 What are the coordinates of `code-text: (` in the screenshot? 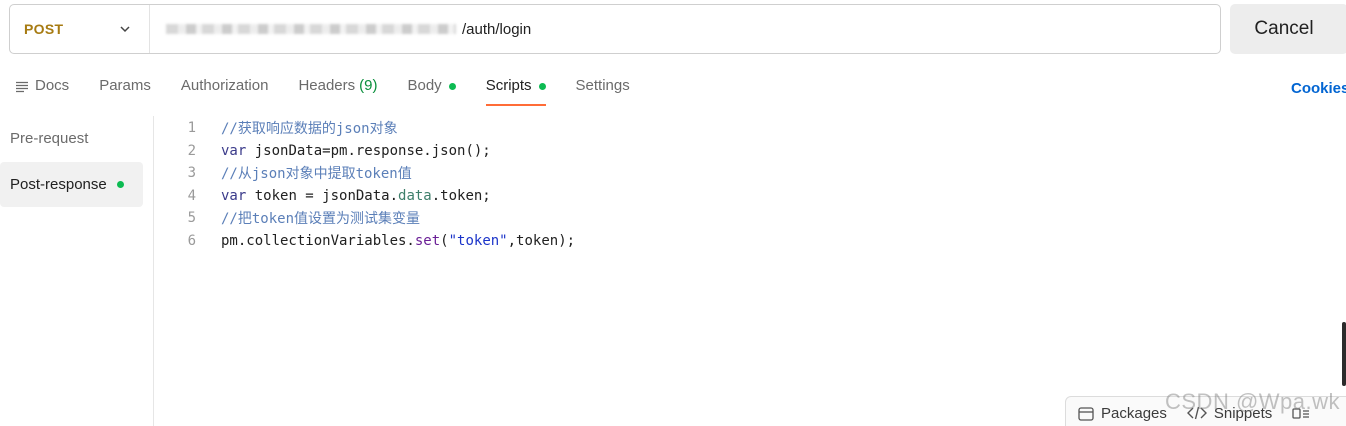 It's located at (444, 241).